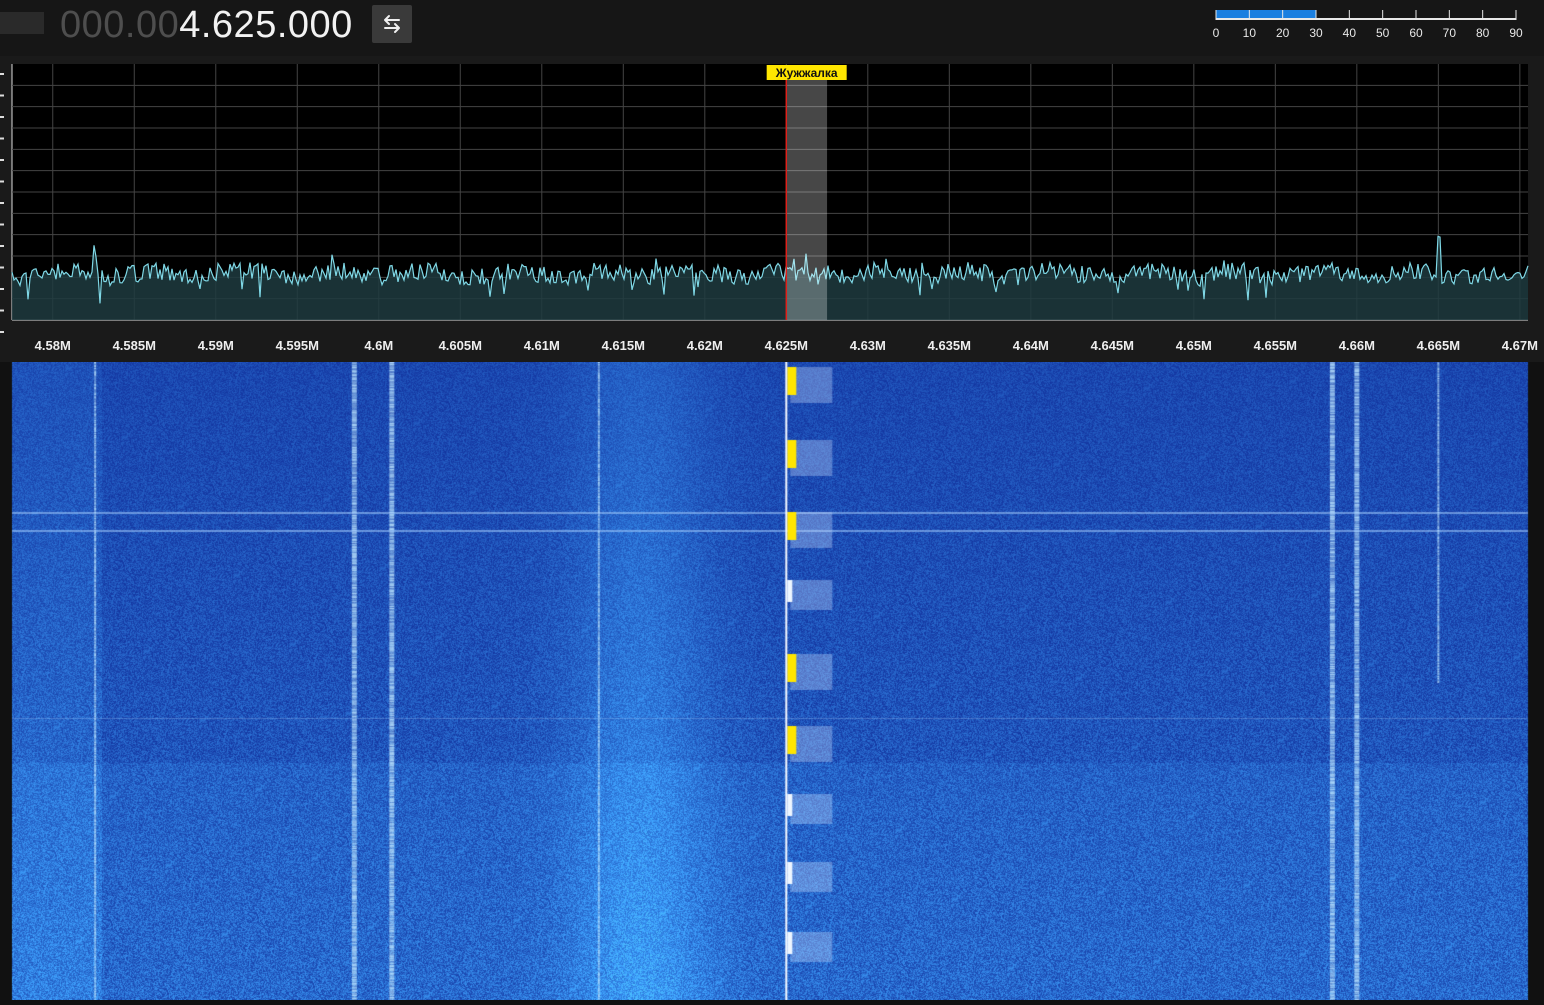 The width and height of the screenshot is (1544, 1005). Describe the element at coordinates (378, 345) in the screenshot. I see `freq-tick-label: 4.6M` at that location.